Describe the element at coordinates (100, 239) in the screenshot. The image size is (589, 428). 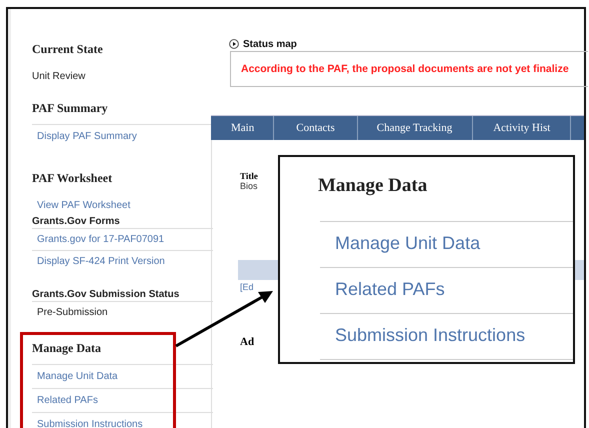
I see `sidebar-link: Grants.gov for 17-PAF07091` at that location.